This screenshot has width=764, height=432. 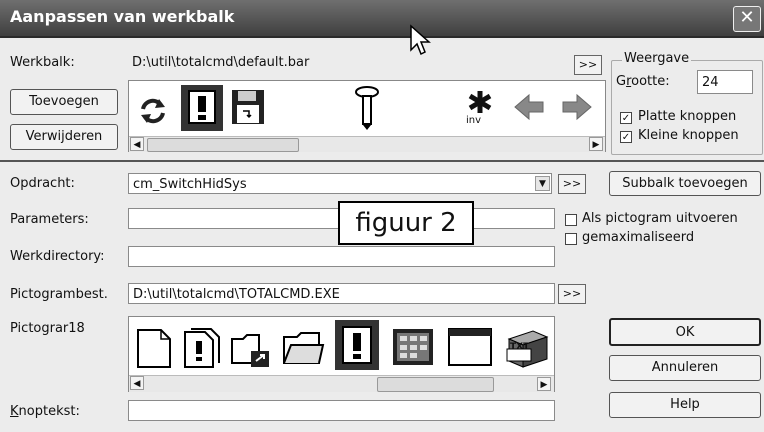 What do you see at coordinates (47, 328) in the screenshot?
I see `icon-picker-label: Pictograr18` at bounding box center [47, 328].